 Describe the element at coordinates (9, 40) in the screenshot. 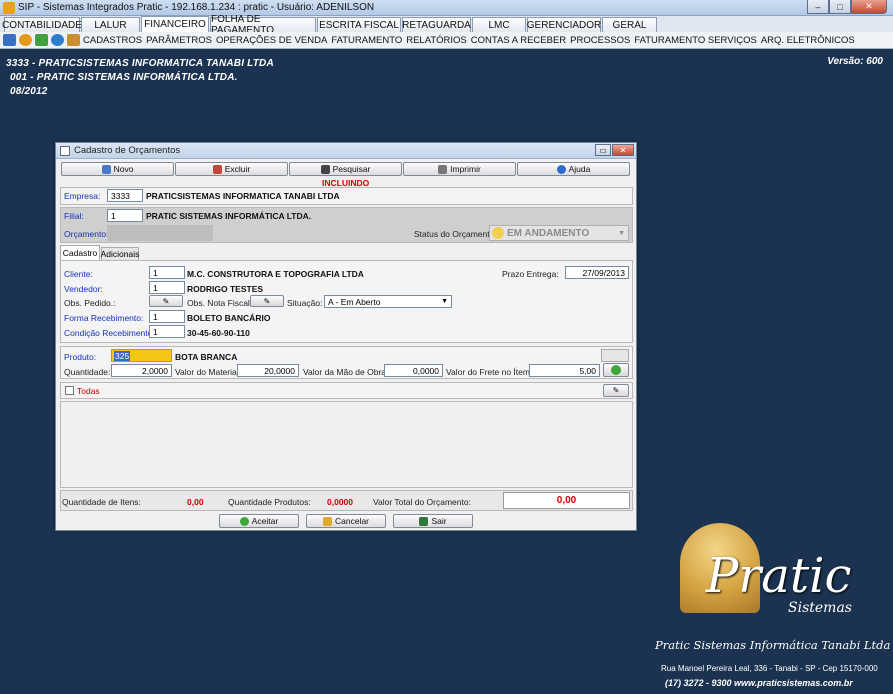

I see `calculator-icon` at that location.